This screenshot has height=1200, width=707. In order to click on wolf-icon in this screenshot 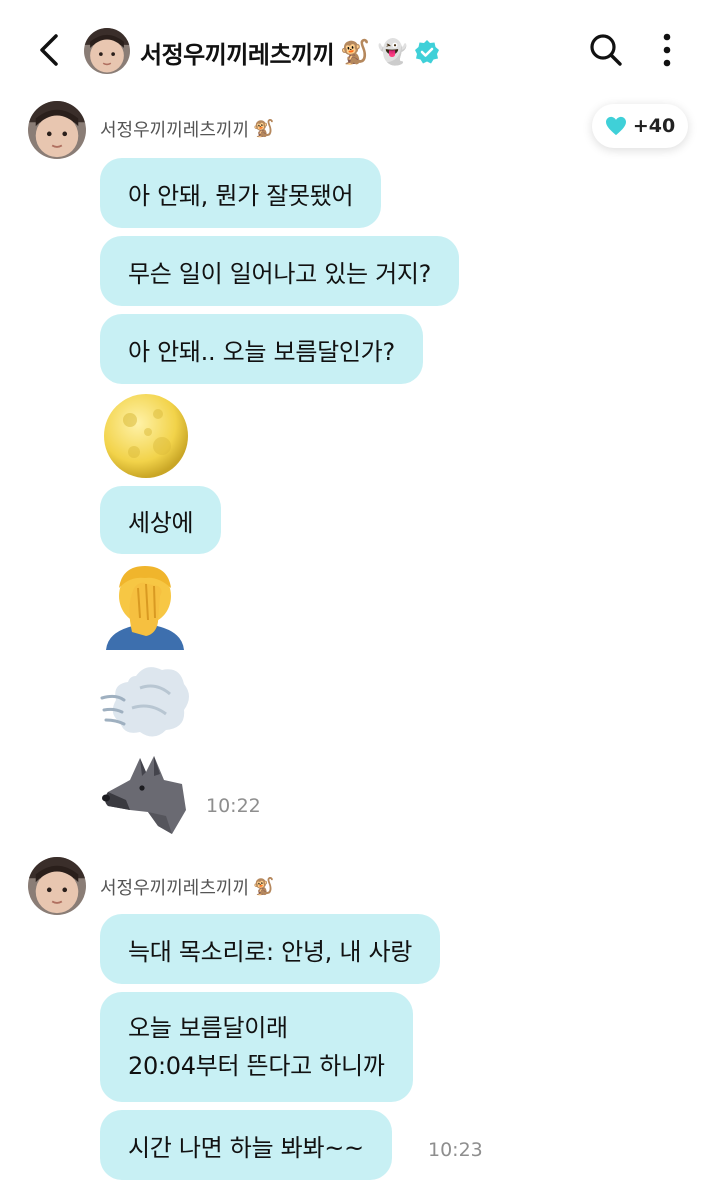, I will do `click(145, 795)`.